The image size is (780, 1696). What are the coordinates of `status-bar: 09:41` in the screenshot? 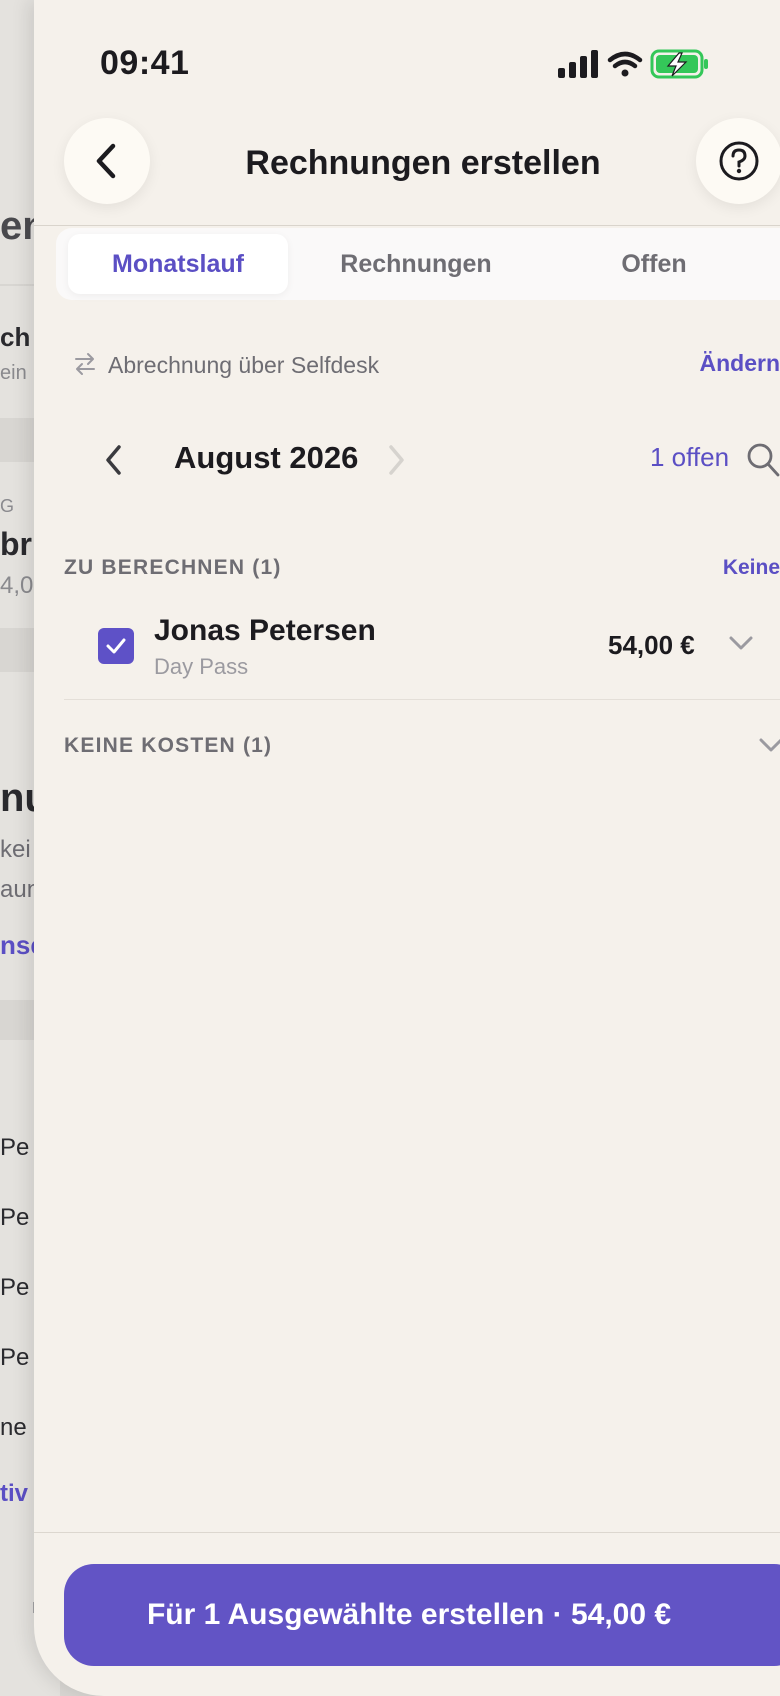 It's located at (407, 60).